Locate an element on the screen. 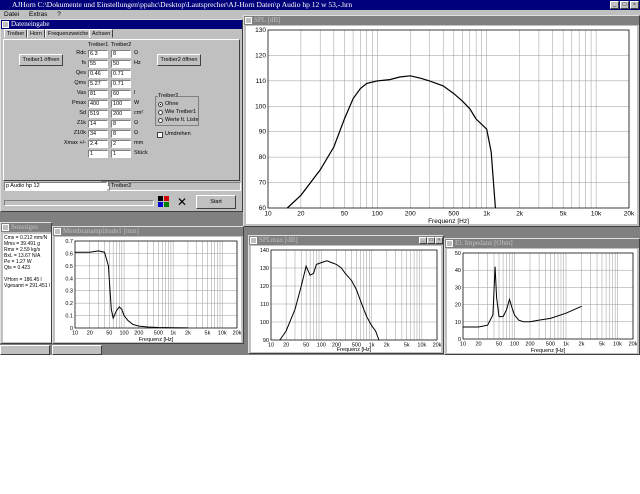  param-unit: mm is located at coordinates (139, 143).